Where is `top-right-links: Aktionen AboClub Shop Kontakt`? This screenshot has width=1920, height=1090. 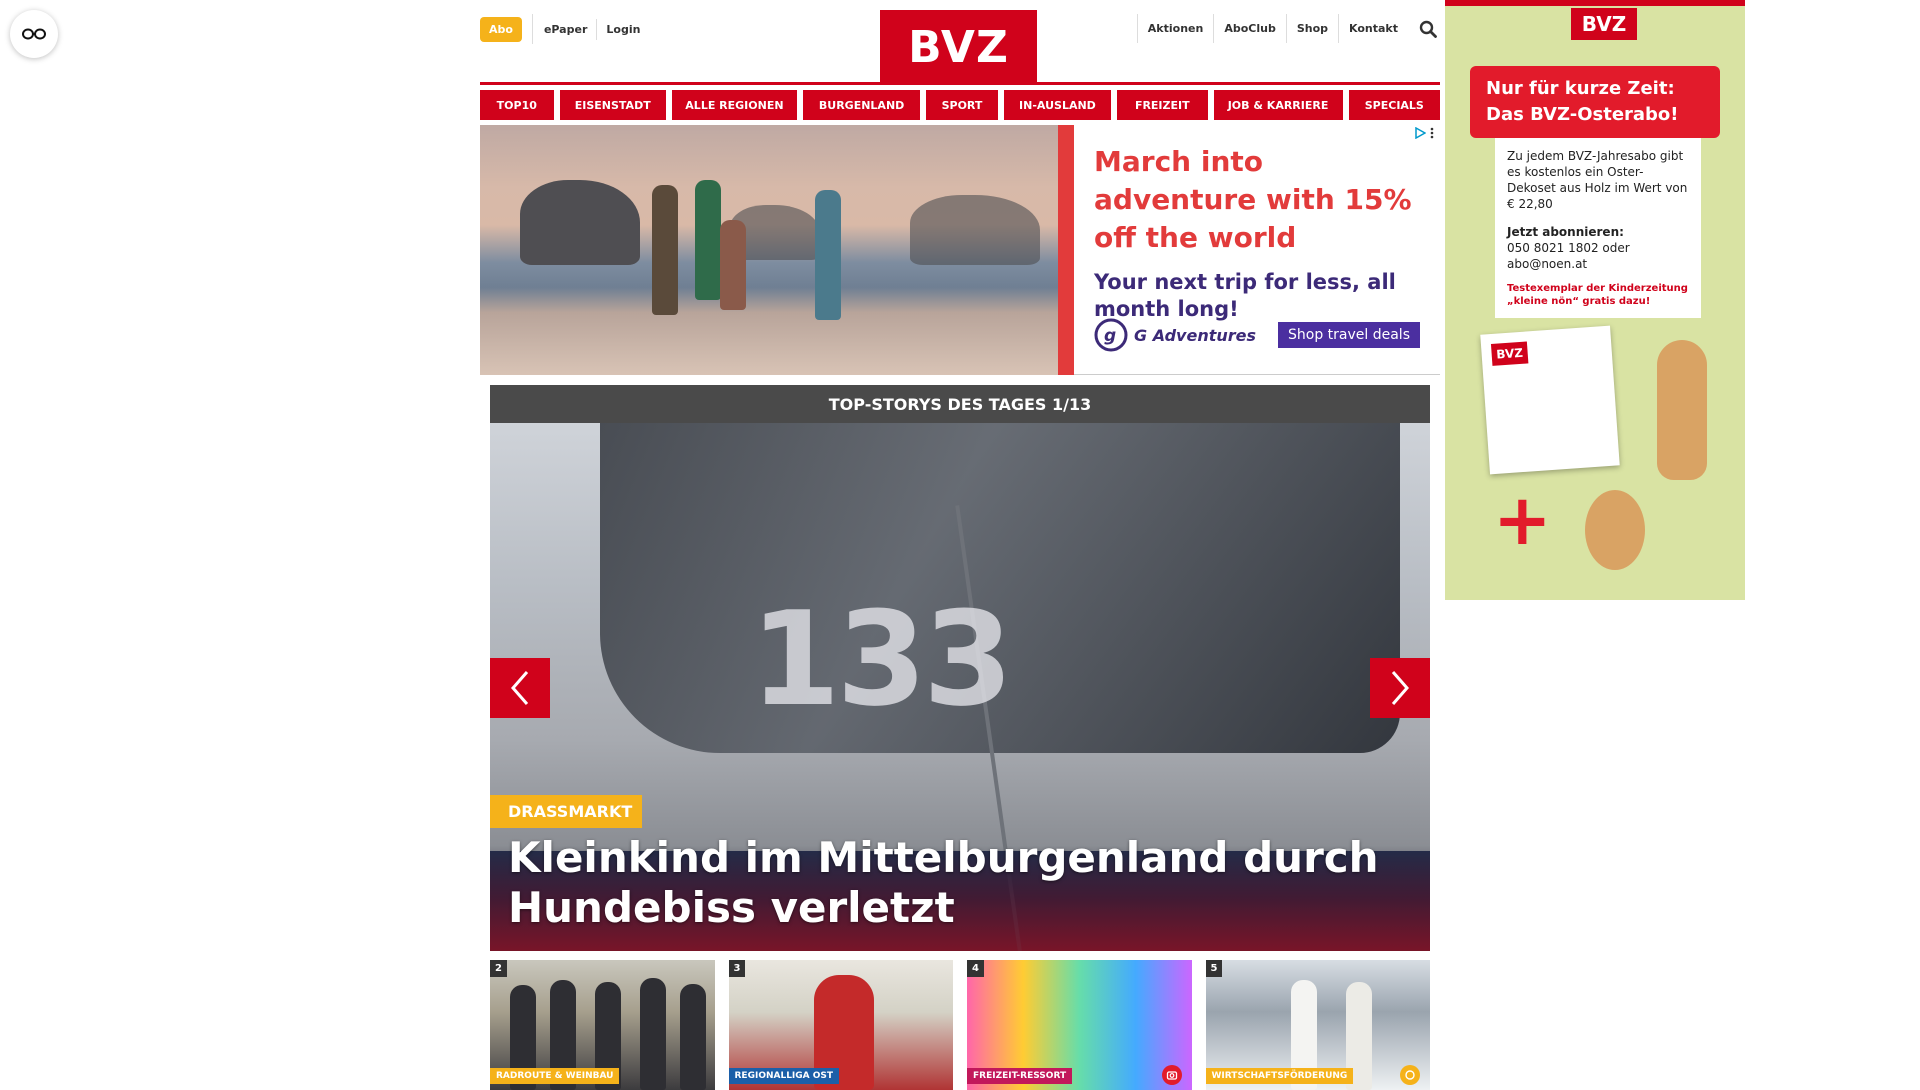 top-right-links: Aktionen AboClub Shop Kontakt is located at coordinates (1288, 28).